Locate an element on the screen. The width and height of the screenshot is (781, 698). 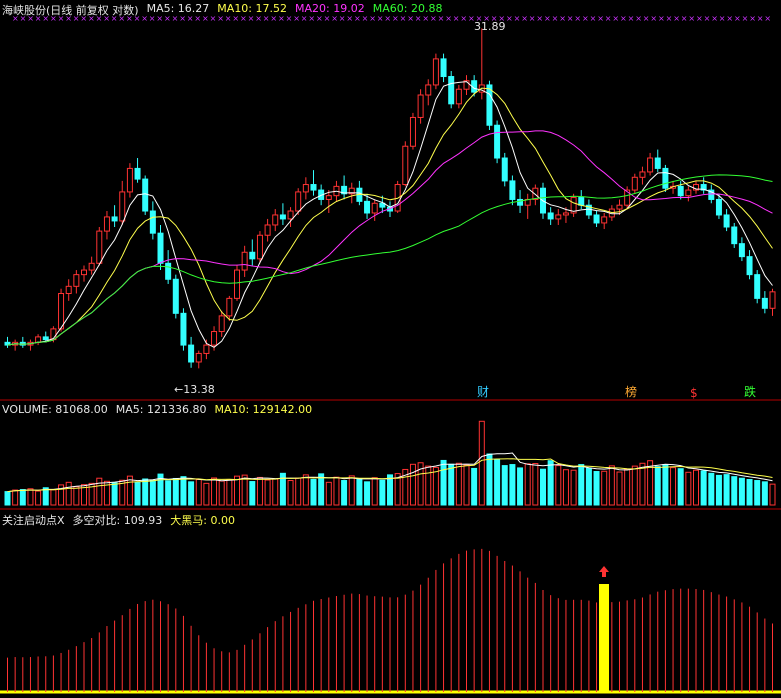
marker-bang: 榜 is located at coordinates (631, 392).